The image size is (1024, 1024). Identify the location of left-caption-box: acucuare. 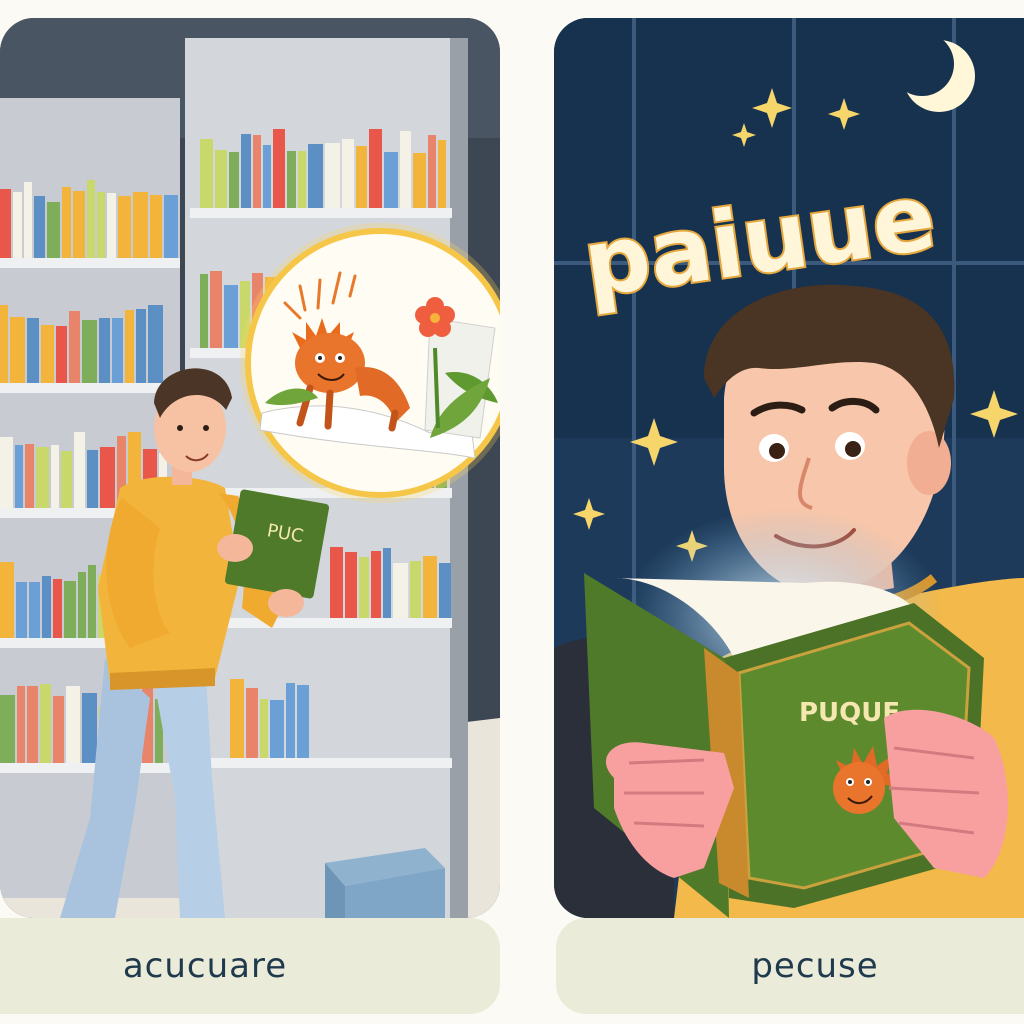
(250, 966).